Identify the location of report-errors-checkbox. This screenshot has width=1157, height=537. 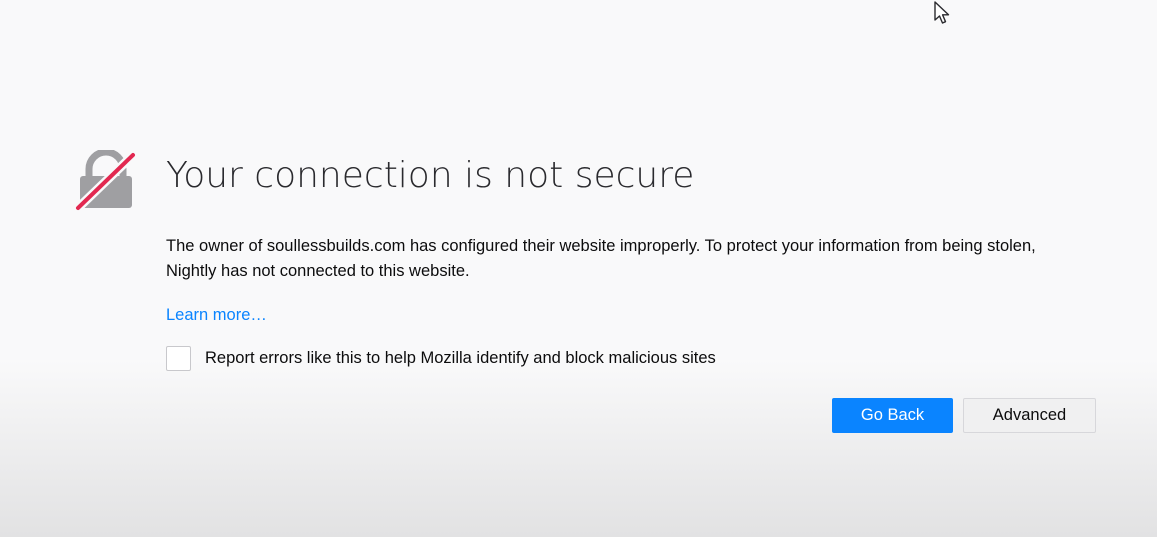
(178, 358).